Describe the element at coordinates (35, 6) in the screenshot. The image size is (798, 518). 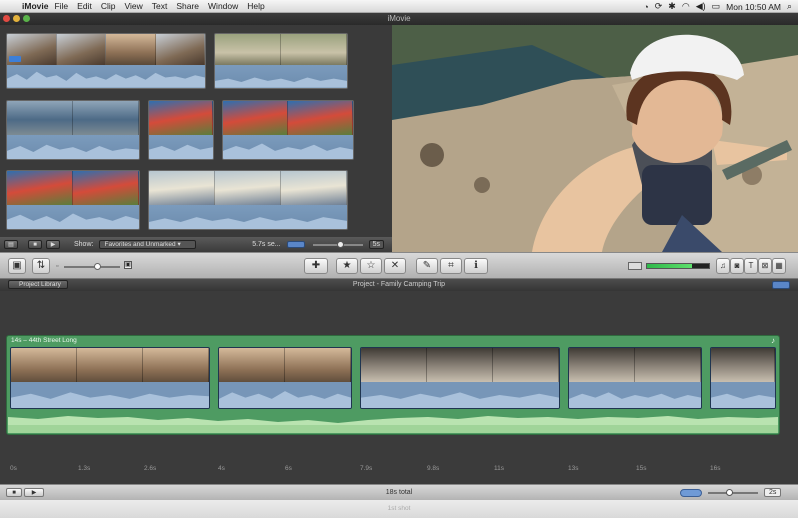
I see `menu-app-name: iMovie` at that location.